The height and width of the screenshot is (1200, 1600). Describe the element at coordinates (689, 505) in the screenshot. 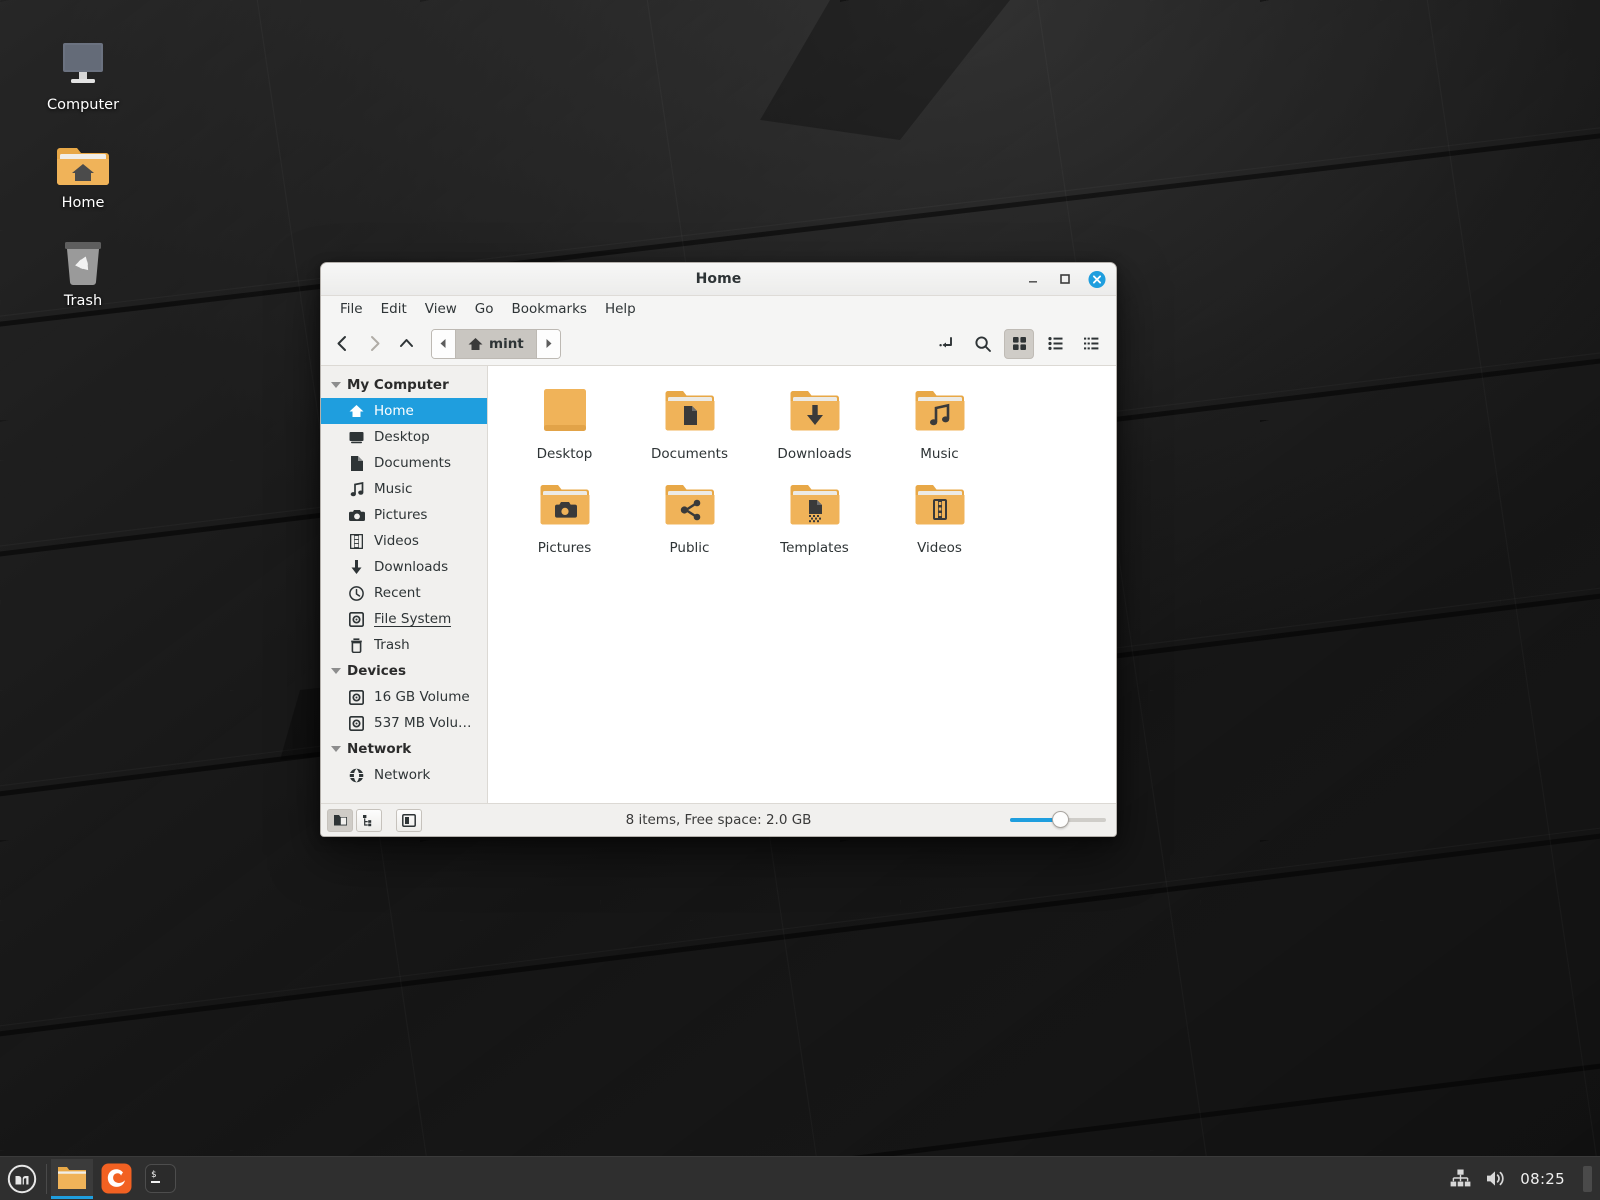

I see `public-folder-icon` at that location.